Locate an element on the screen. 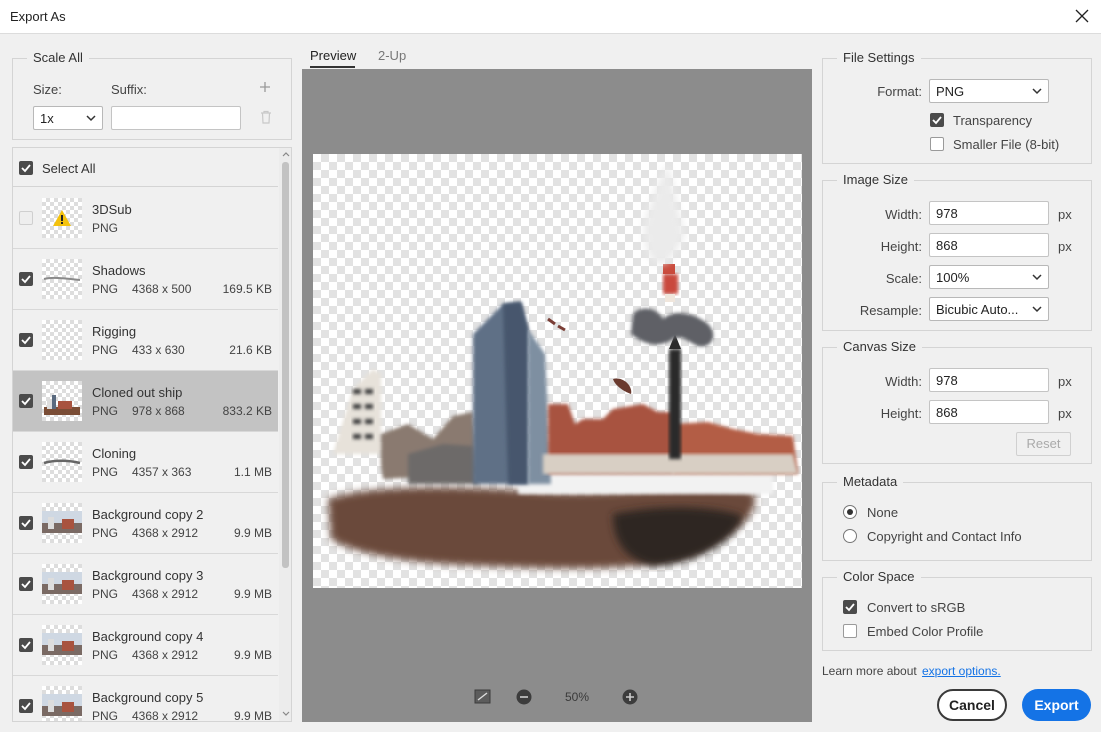 This screenshot has height=732, width=1101. zoom-bar: 50% is located at coordinates (557, 697).